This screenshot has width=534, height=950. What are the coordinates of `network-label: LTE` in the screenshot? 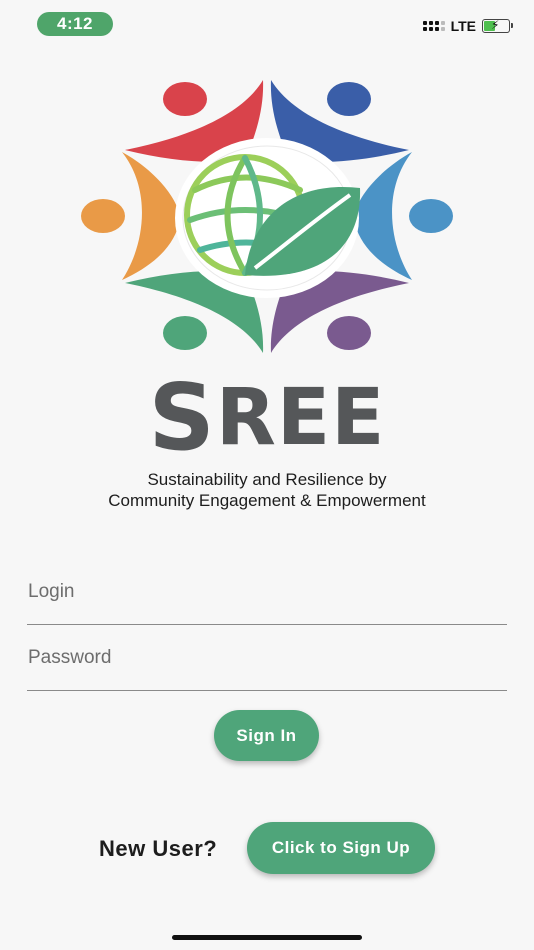 It's located at (463, 26).